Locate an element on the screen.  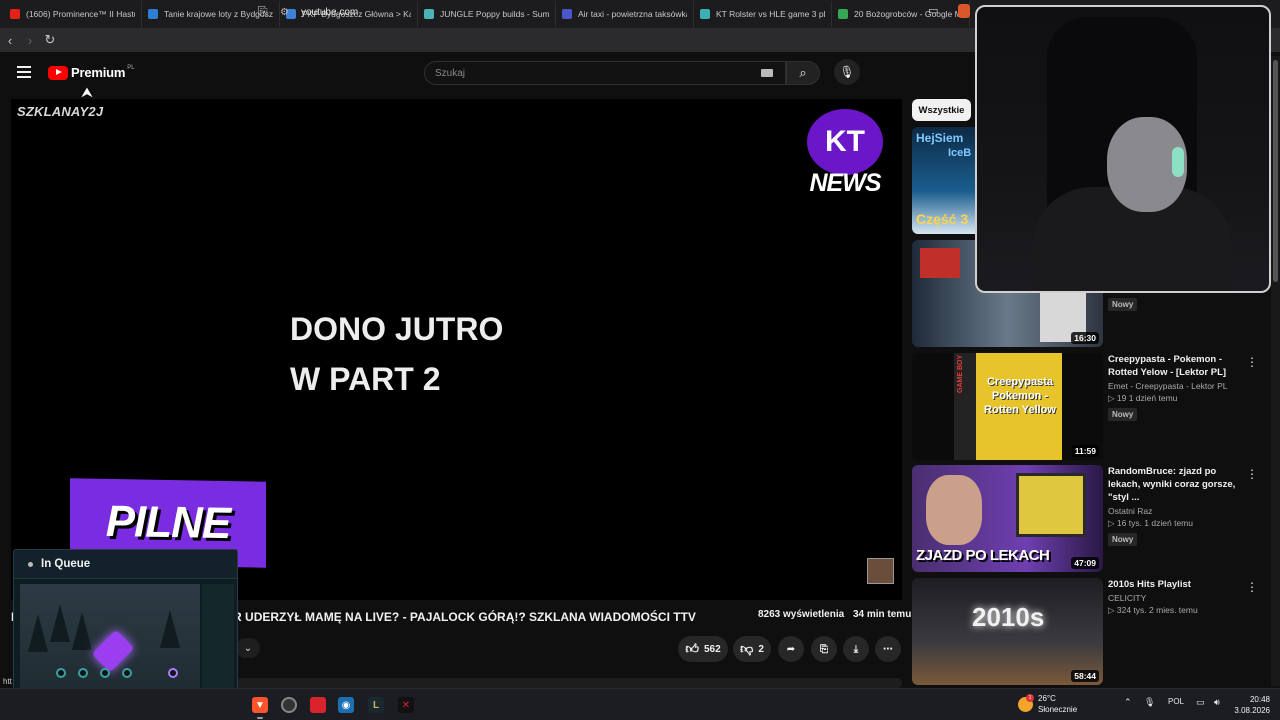
cast-icon: ▭ is located at coordinates (933, 10).